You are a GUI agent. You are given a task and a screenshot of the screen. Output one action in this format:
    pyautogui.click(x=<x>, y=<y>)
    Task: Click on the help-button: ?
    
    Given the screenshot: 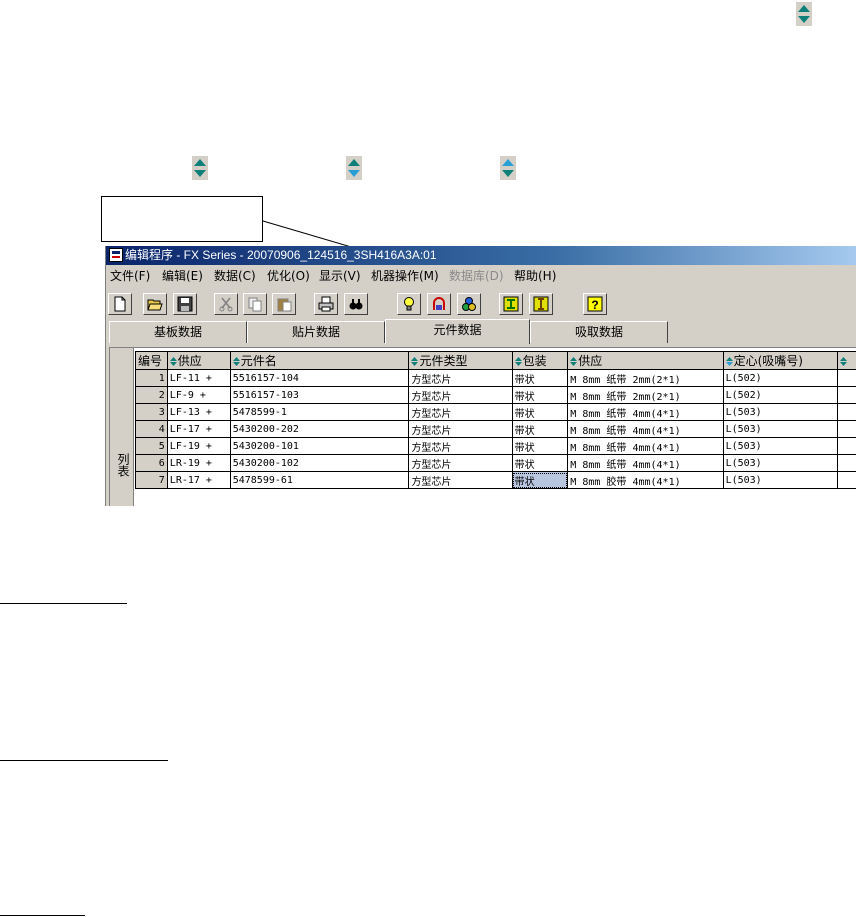 What is the action you would take?
    pyautogui.click(x=595, y=304)
    